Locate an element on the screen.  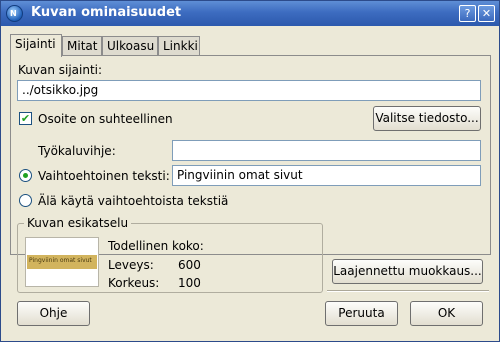
no-alt-text-label: Älä käytä vaihtoehtoista tekstiä is located at coordinates (133, 201).